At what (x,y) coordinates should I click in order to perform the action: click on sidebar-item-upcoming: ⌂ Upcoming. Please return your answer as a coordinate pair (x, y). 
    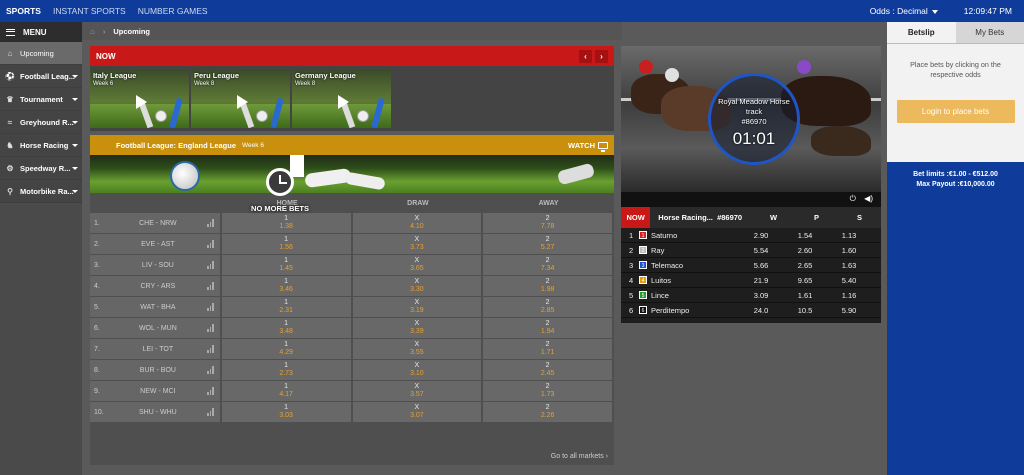
    Looking at the image, I should click on (41, 53).